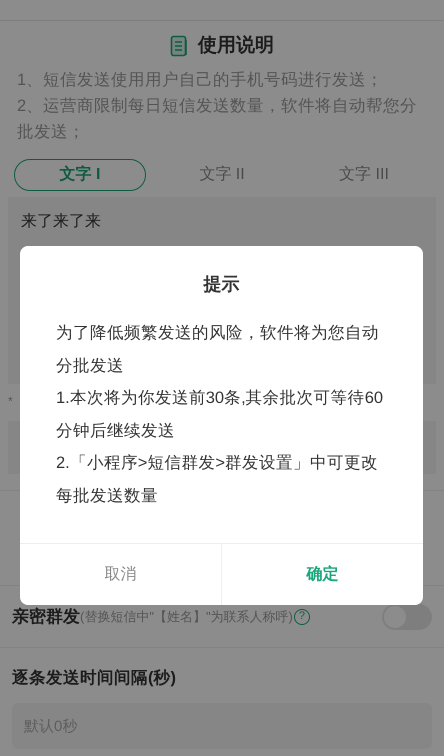  I want to click on note-text: *, so click(10, 401).